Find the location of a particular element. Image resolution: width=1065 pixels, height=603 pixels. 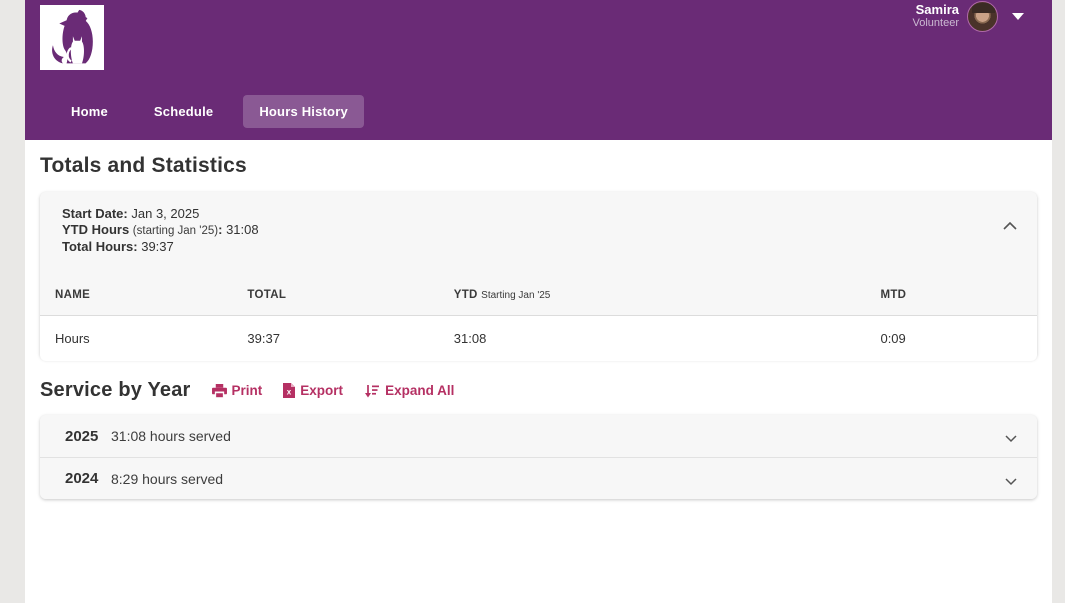

user-name: Samira is located at coordinates (937, 9).